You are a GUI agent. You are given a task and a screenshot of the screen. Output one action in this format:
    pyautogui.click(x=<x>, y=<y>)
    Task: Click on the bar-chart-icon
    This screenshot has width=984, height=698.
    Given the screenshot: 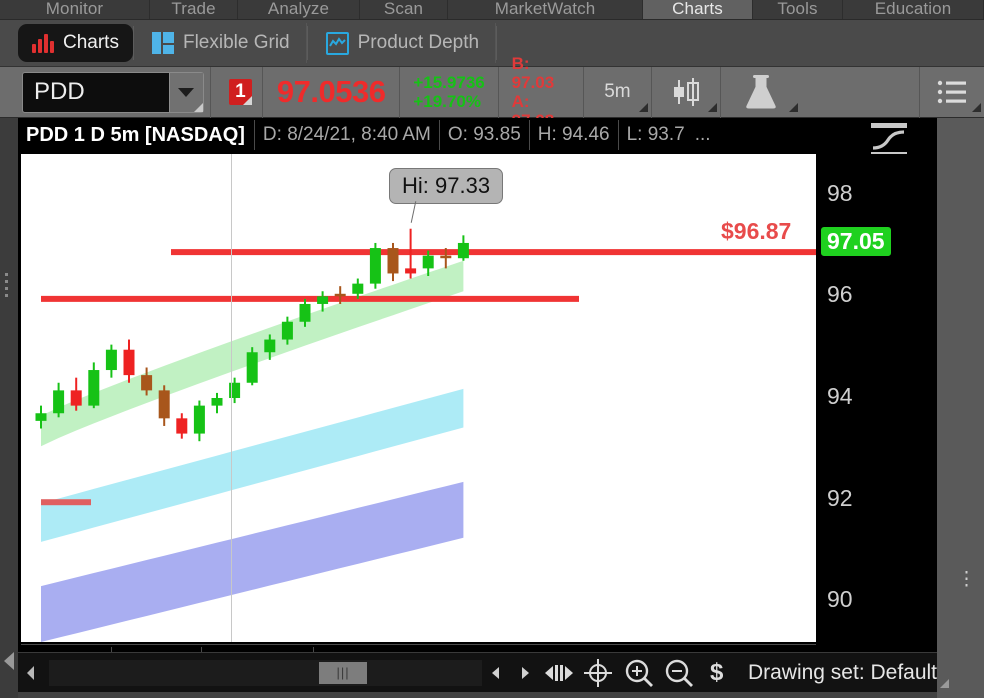 What is the action you would take?
    pyautogui.click(x=43, y=43)
    